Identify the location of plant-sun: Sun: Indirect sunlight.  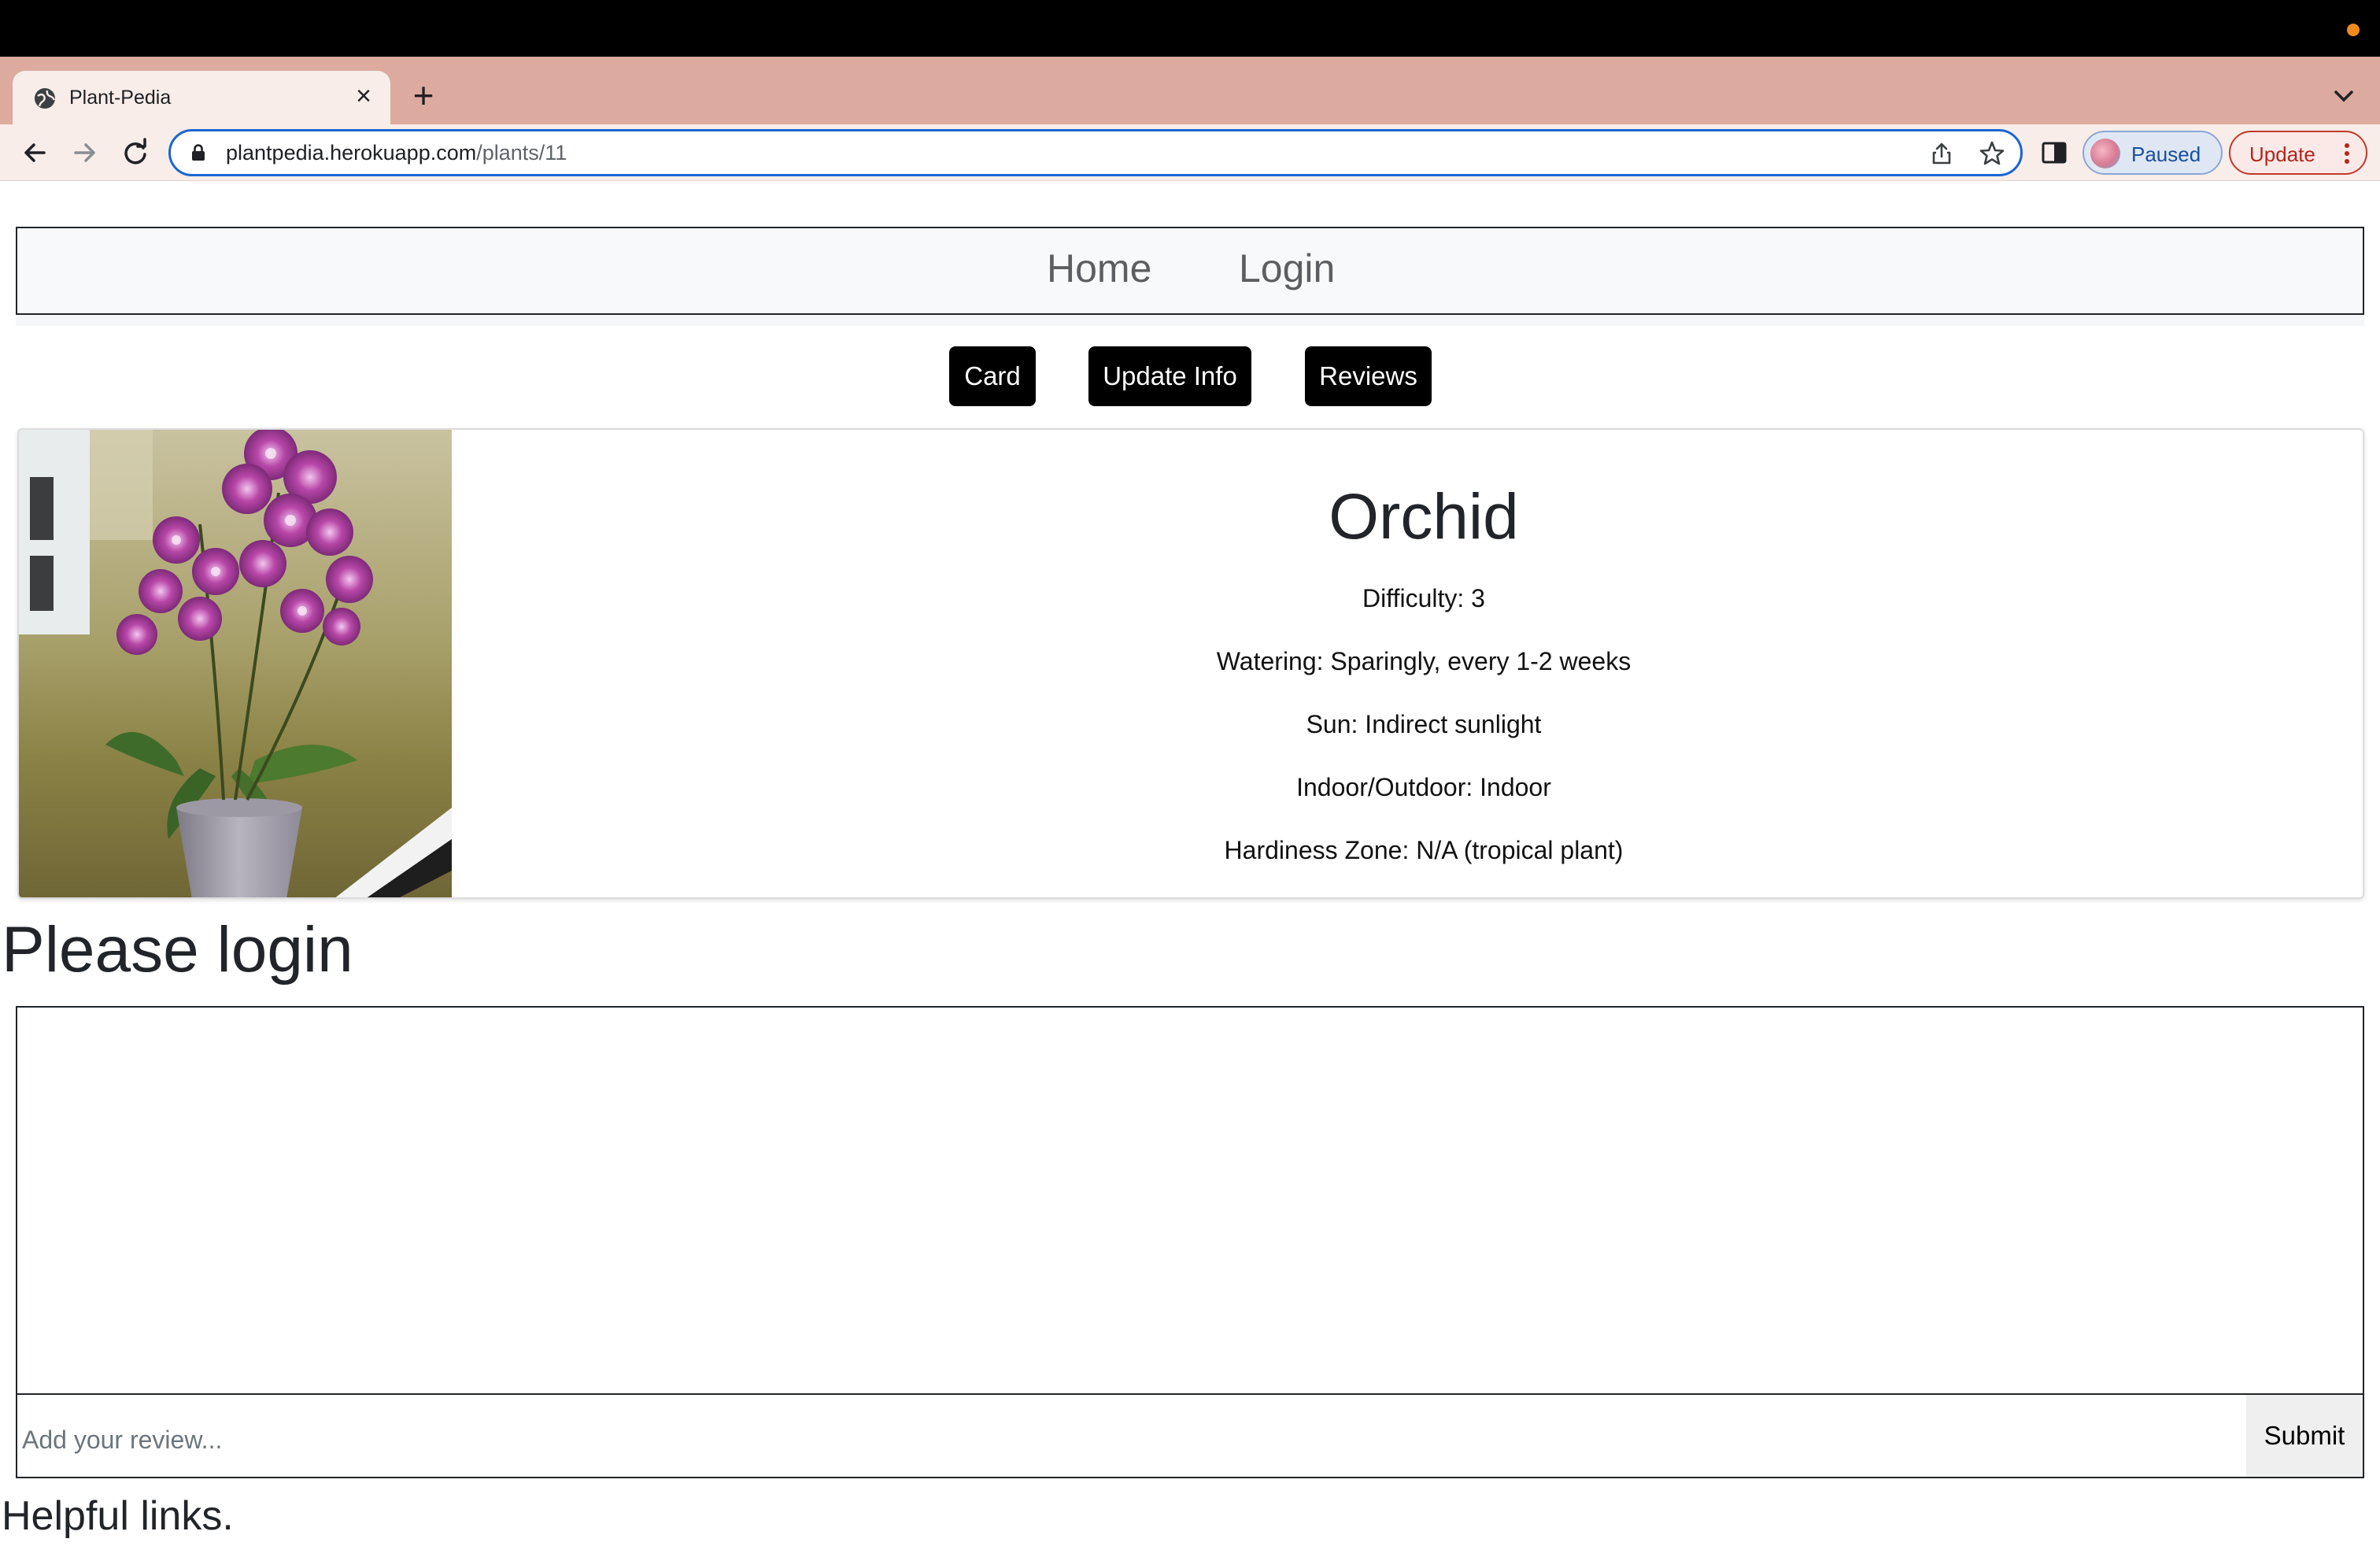
(1424, 724).